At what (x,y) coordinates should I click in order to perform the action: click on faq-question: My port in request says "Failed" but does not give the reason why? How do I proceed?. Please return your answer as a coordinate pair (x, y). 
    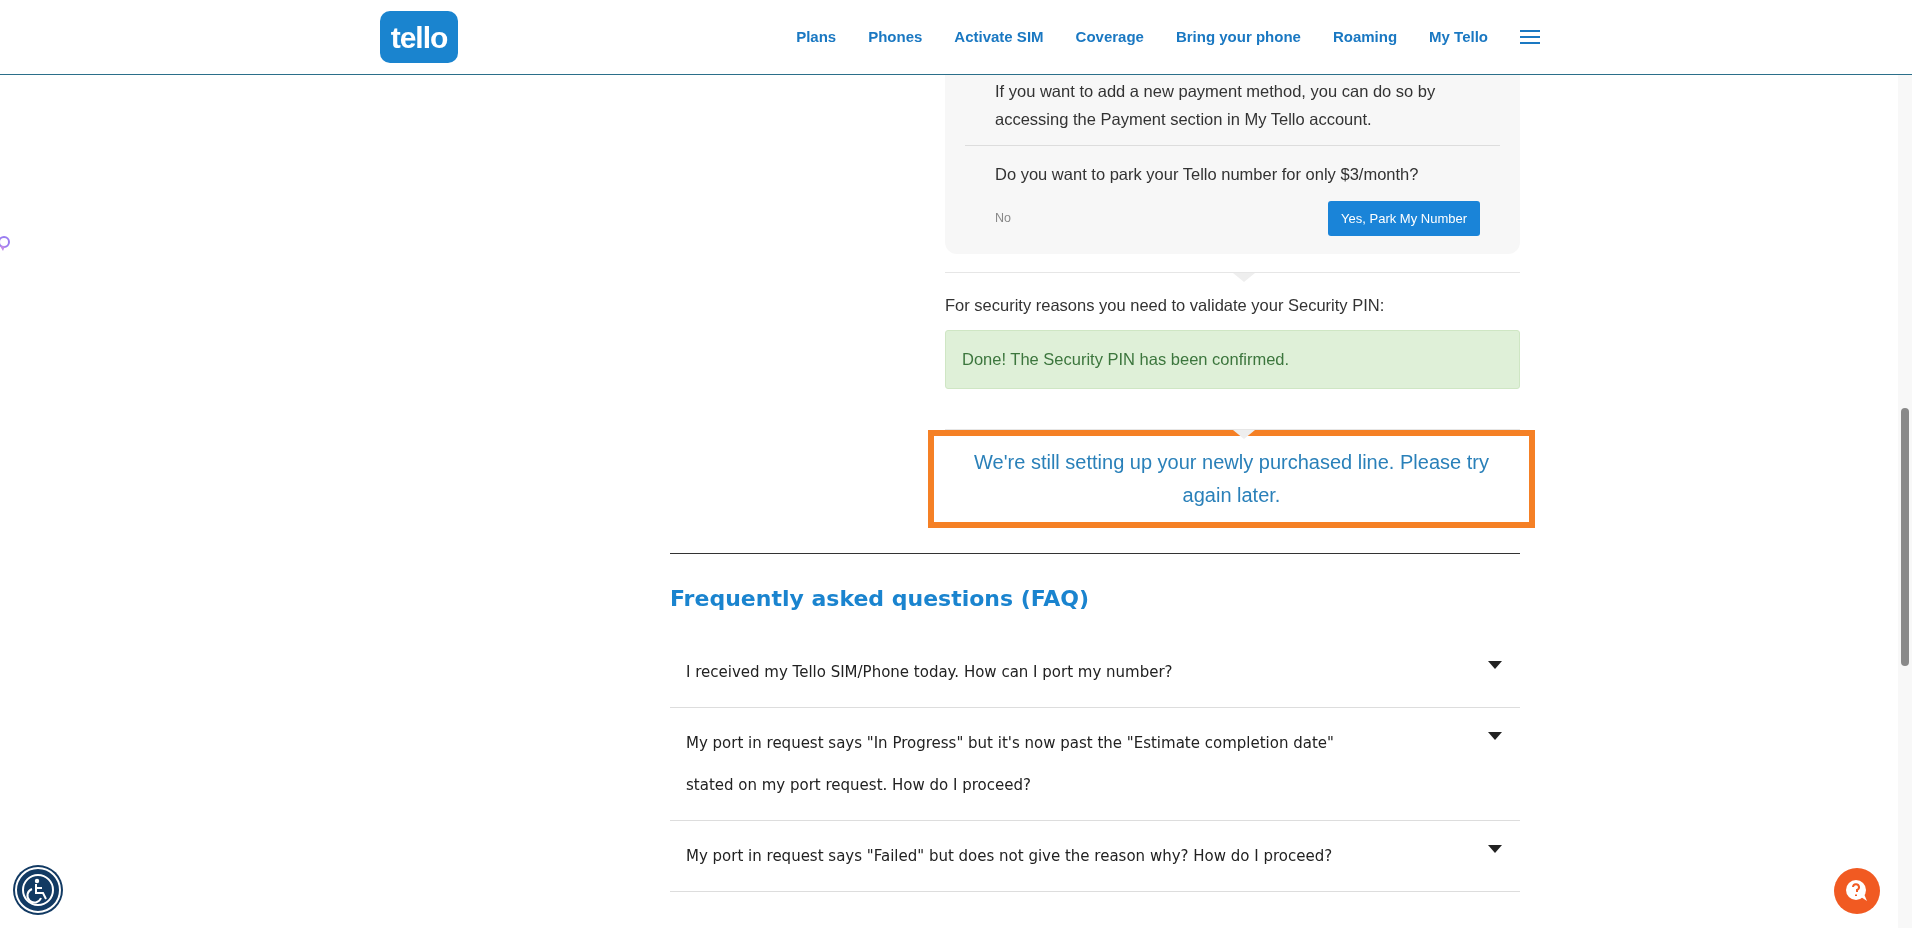
    Looking at the image, I should click on (1009, 855).